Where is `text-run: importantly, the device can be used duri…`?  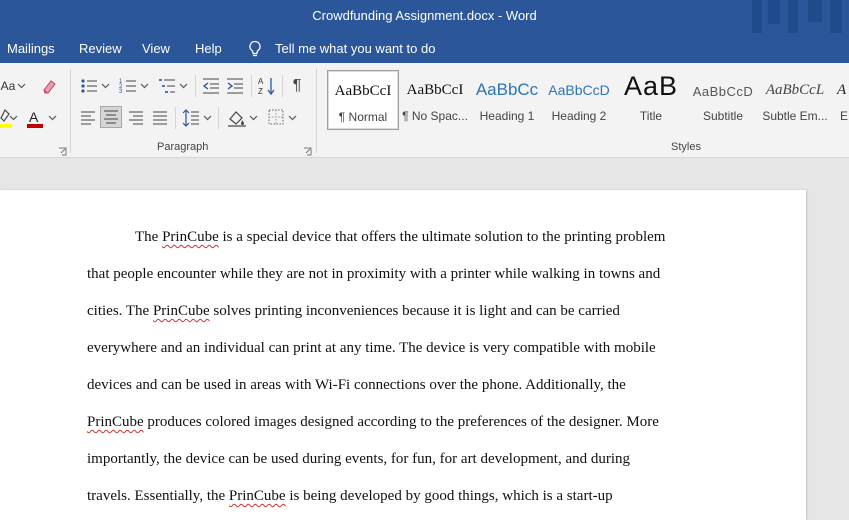 text-run: importantly, the device can be used duri… is located at coordinates (359, 459).